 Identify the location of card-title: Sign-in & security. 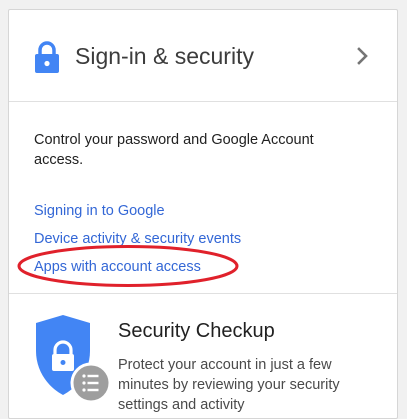
(164, 56).